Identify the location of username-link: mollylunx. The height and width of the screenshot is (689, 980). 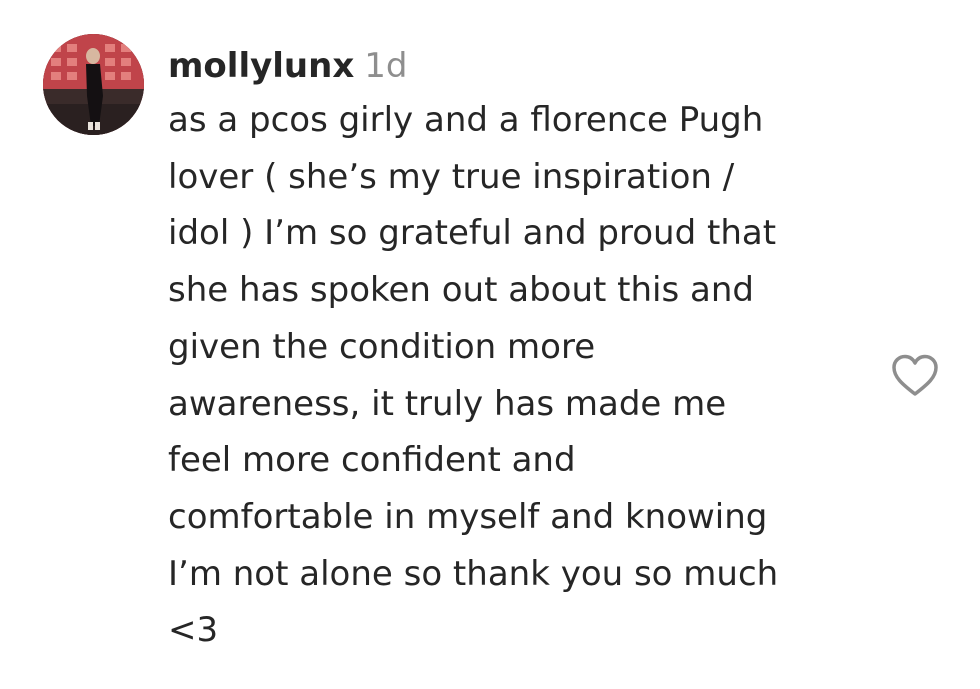
(261, 66).